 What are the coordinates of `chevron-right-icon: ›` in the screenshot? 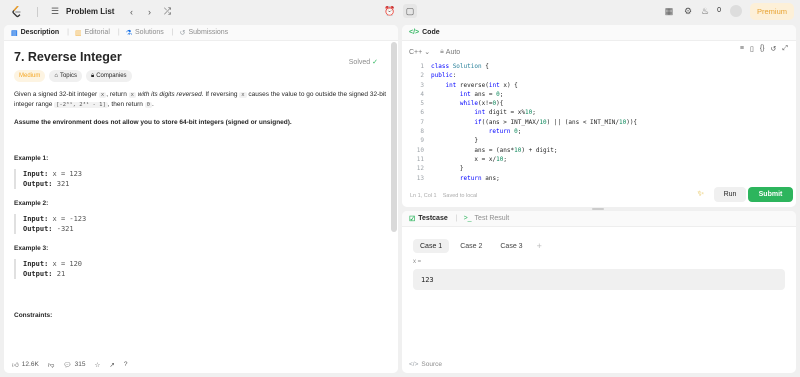 It's located at (149, 12).